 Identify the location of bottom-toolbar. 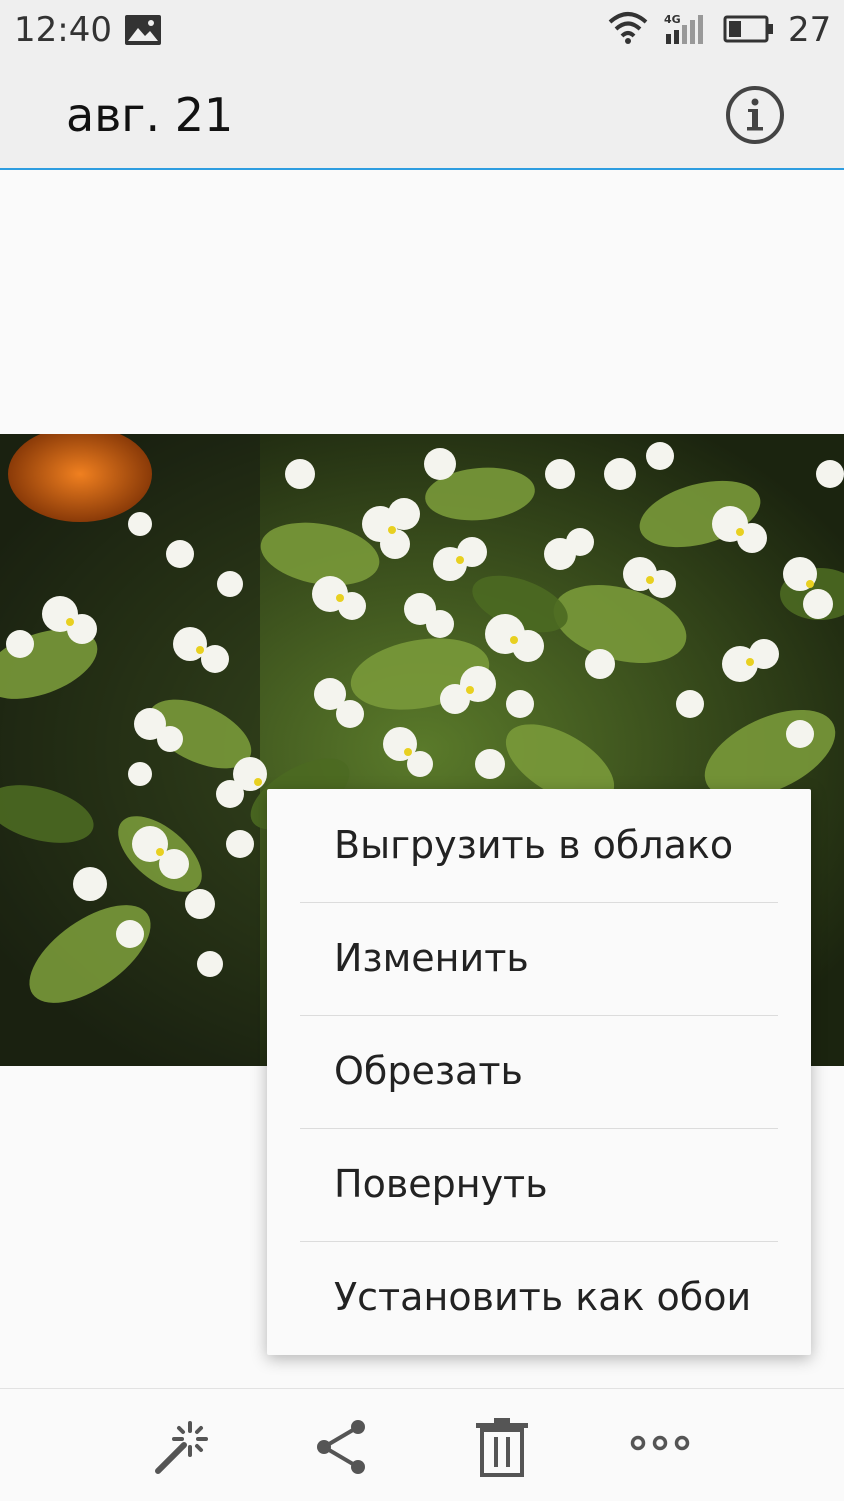
(422, 1444).